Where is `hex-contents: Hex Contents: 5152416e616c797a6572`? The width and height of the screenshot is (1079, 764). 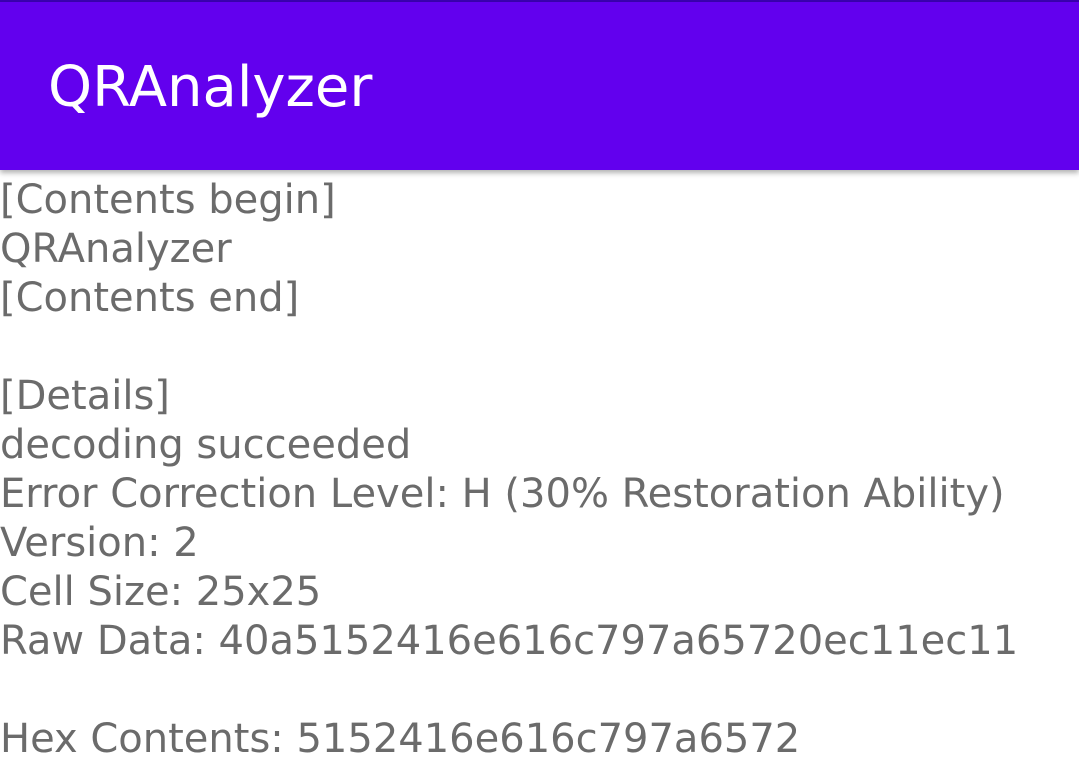
hex-contents: Hex Contents: 5152416e616c797a6572 is located at coordinates (400, 739).